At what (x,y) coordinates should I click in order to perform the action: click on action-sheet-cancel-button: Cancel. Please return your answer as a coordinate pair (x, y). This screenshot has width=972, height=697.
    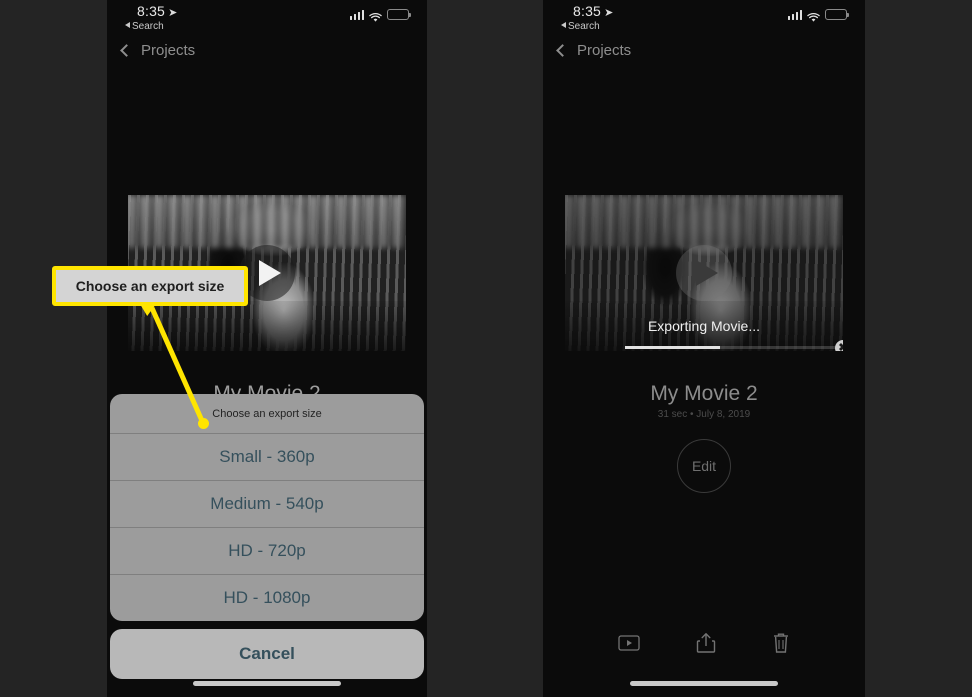
    Looking at the image, I should click on (267, 654).